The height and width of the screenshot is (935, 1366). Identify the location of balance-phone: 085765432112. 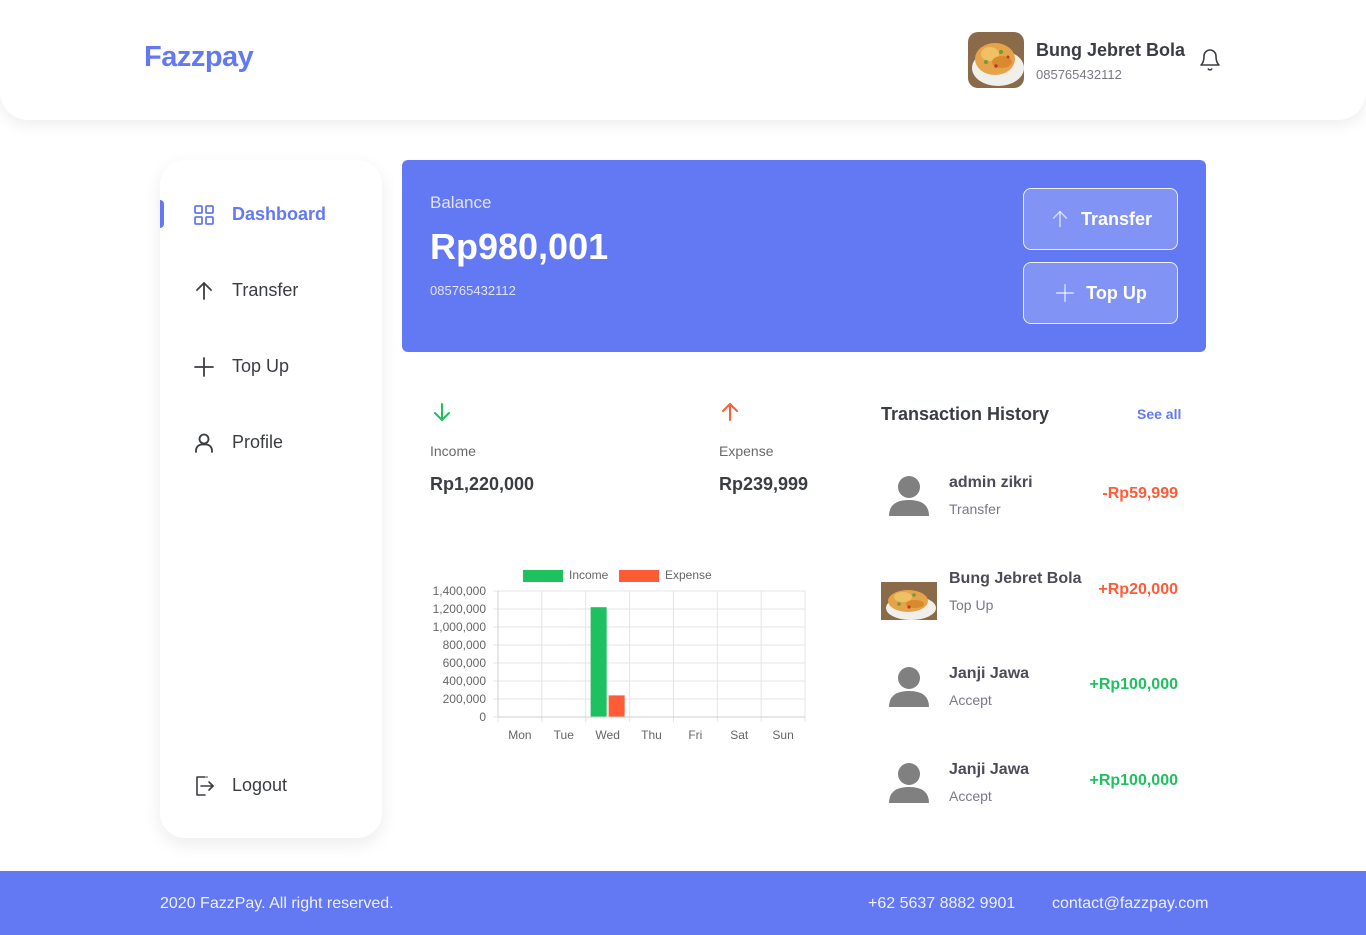
(473, 290).